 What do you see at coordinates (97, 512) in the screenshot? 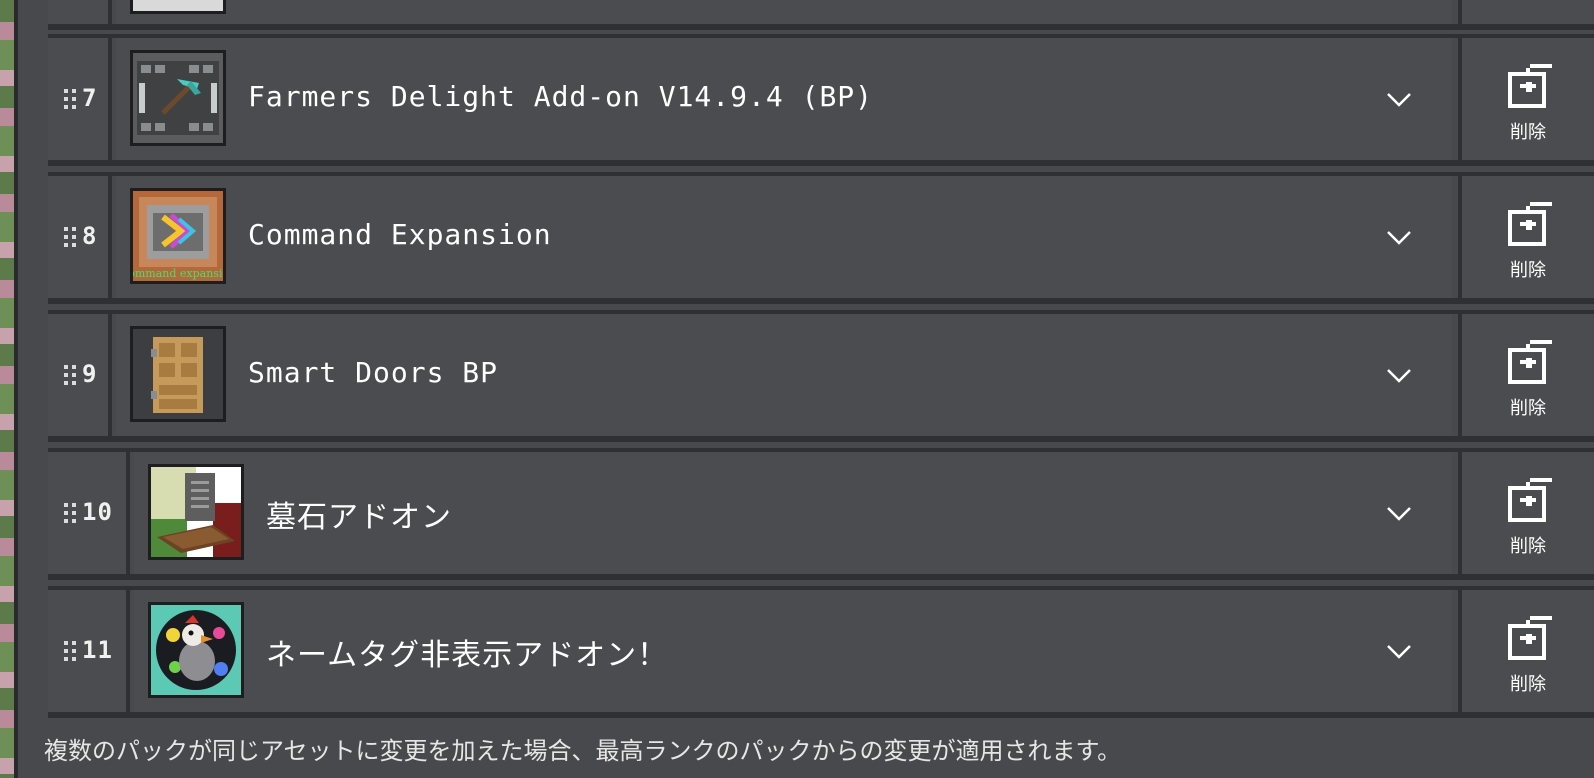
I see `pack-rank: 10` at bounding box center [97, 512].